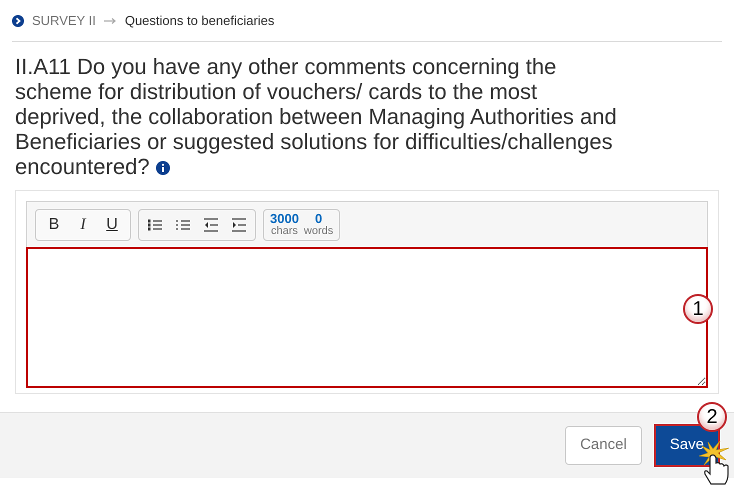  What do you see at coordinates (83, 224) in the screenshot?
I see `italic-button: I` at bounding box center [83, 224].